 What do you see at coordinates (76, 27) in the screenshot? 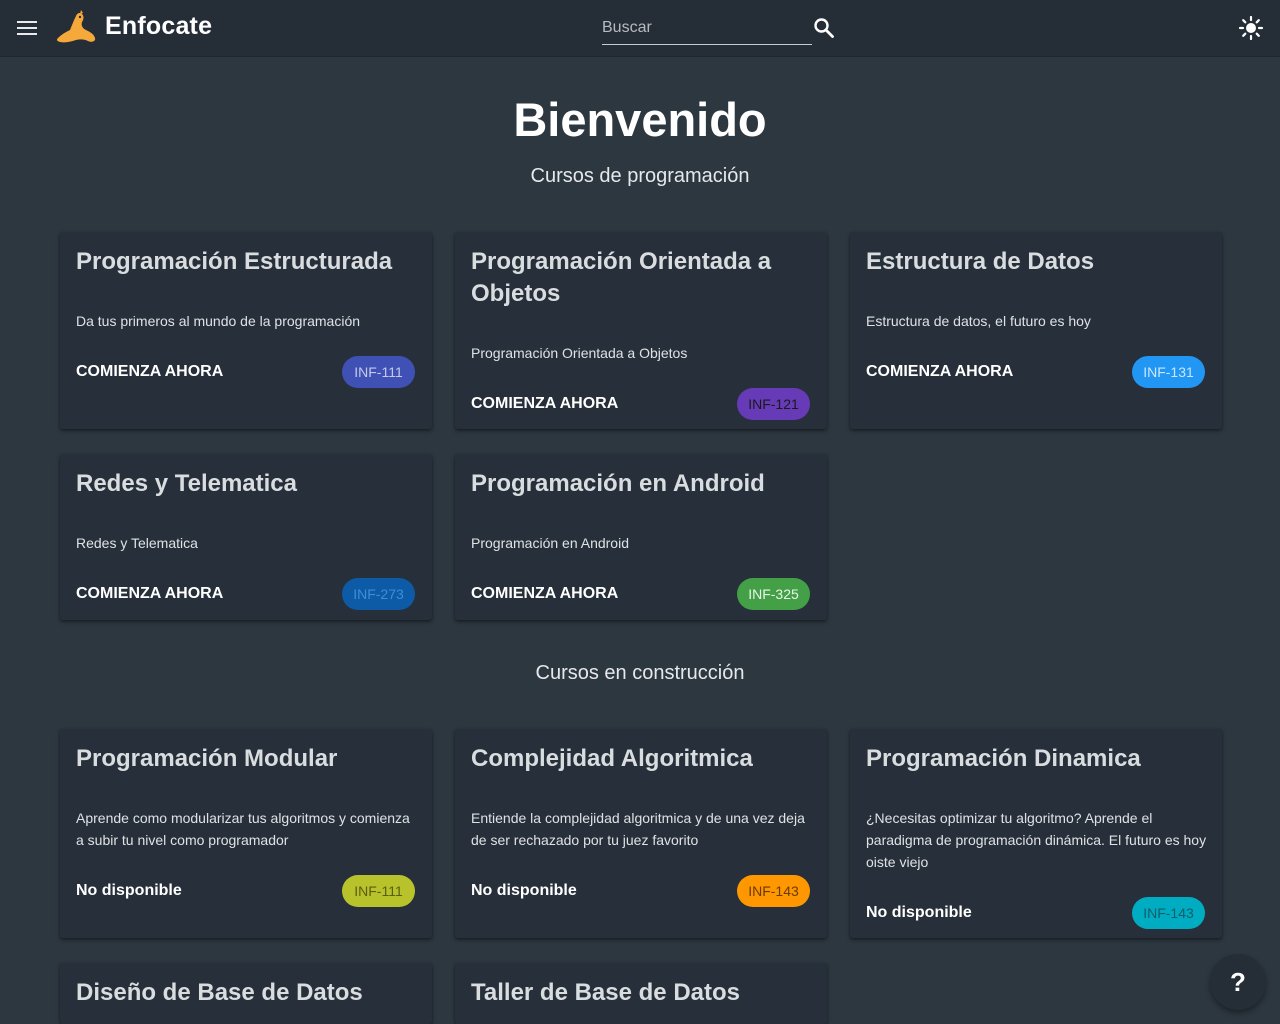
I see `seal-logo` at bounding box center [76, 27].